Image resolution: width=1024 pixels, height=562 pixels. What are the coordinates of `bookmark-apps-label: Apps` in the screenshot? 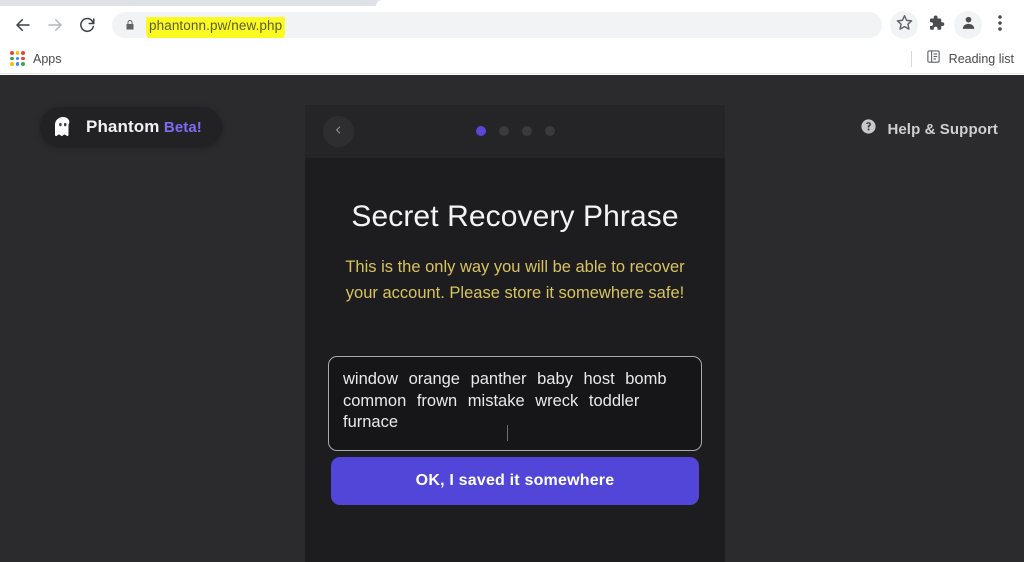 It's located at (47, 58).